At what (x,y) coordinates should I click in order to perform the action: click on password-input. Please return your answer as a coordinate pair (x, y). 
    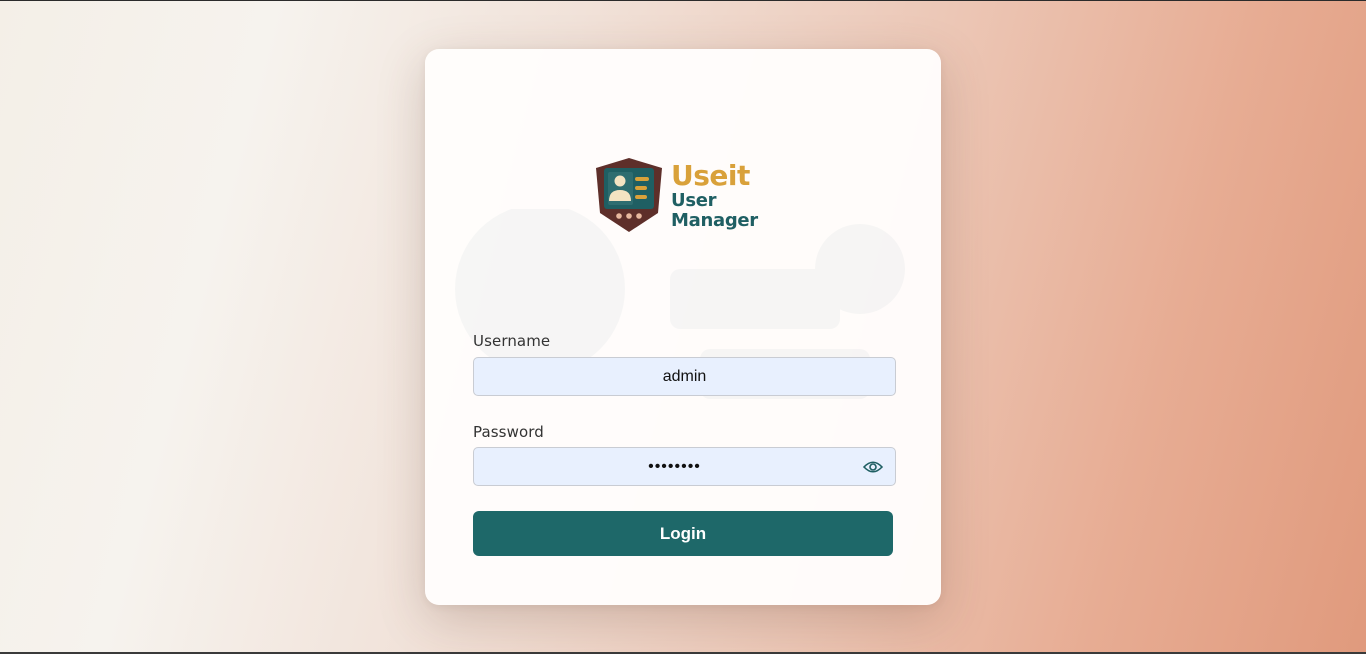
    Looking at the image, I should click on (684, 466).